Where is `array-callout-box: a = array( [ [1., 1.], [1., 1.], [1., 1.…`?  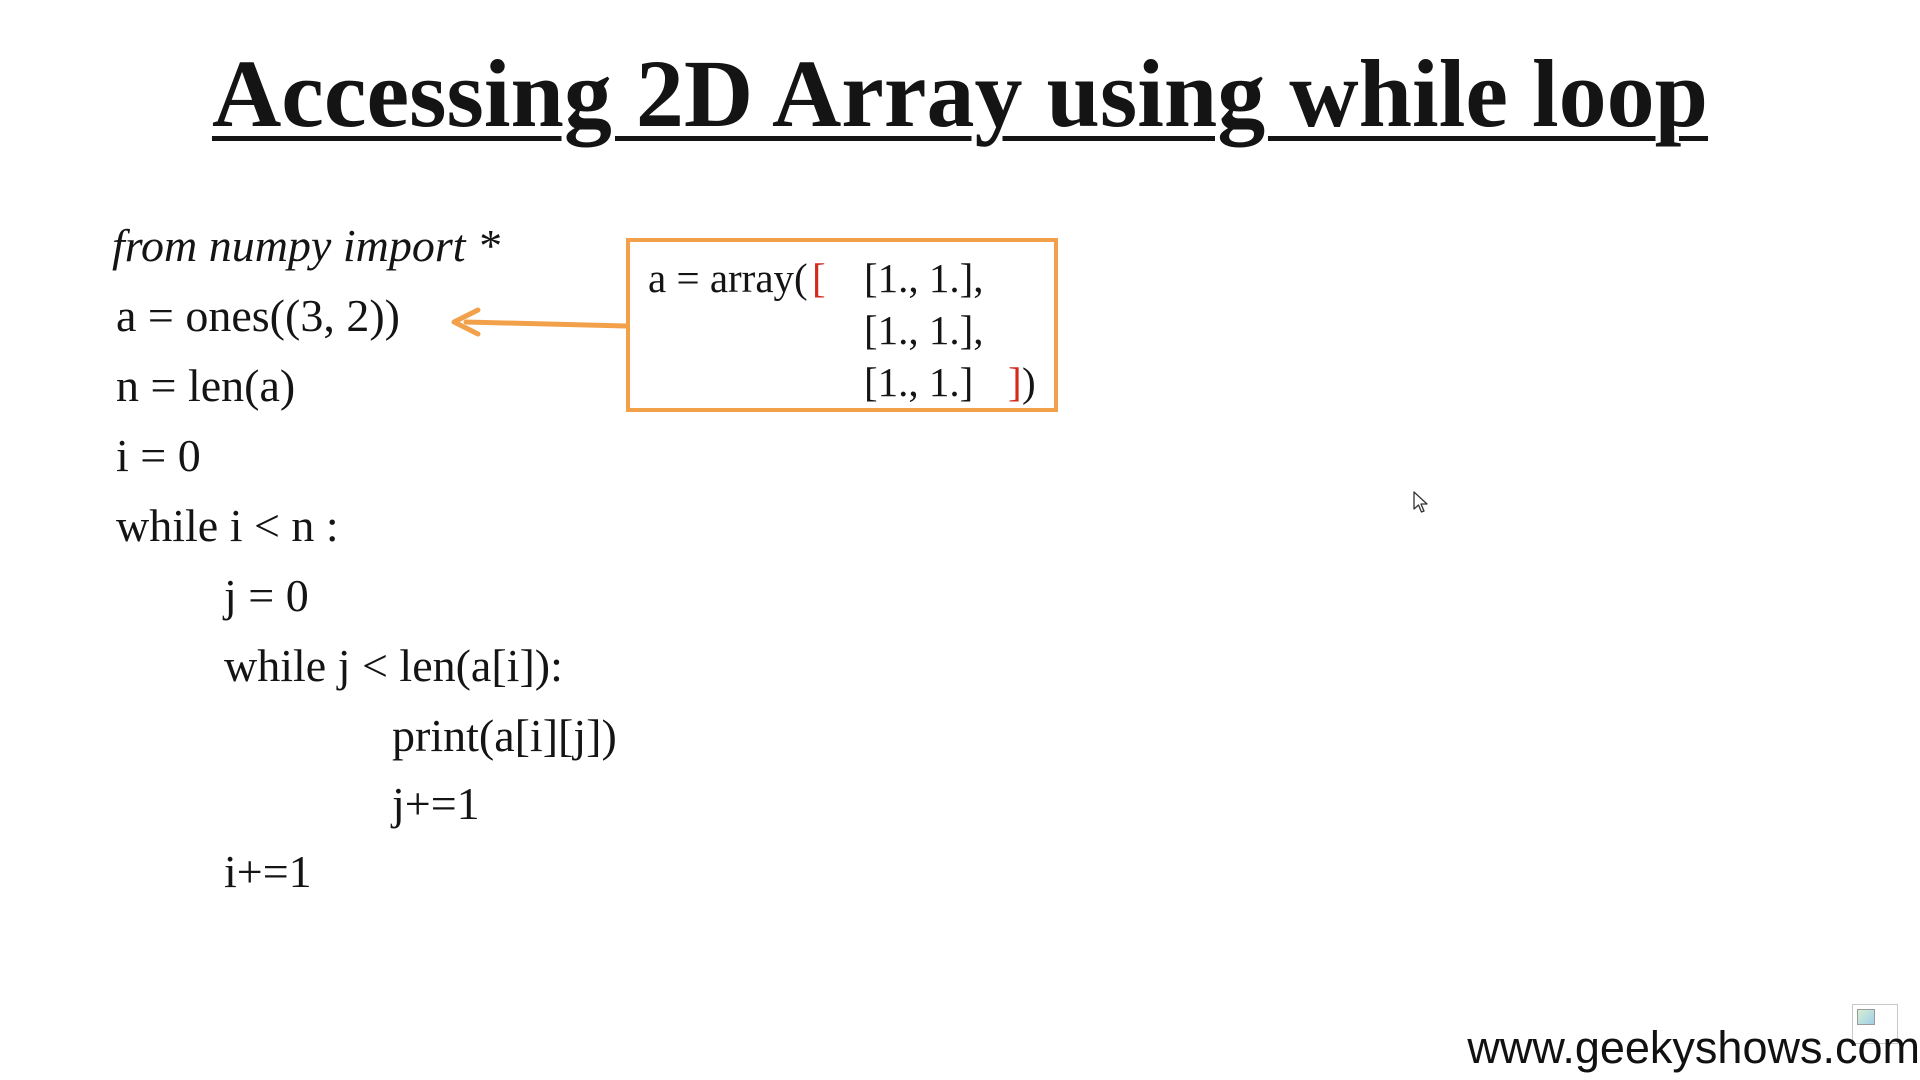
array-callout-box: a = array( [ [1., 1.], [1., 1.], [1., 1.… is located at coordinates (842, 325).